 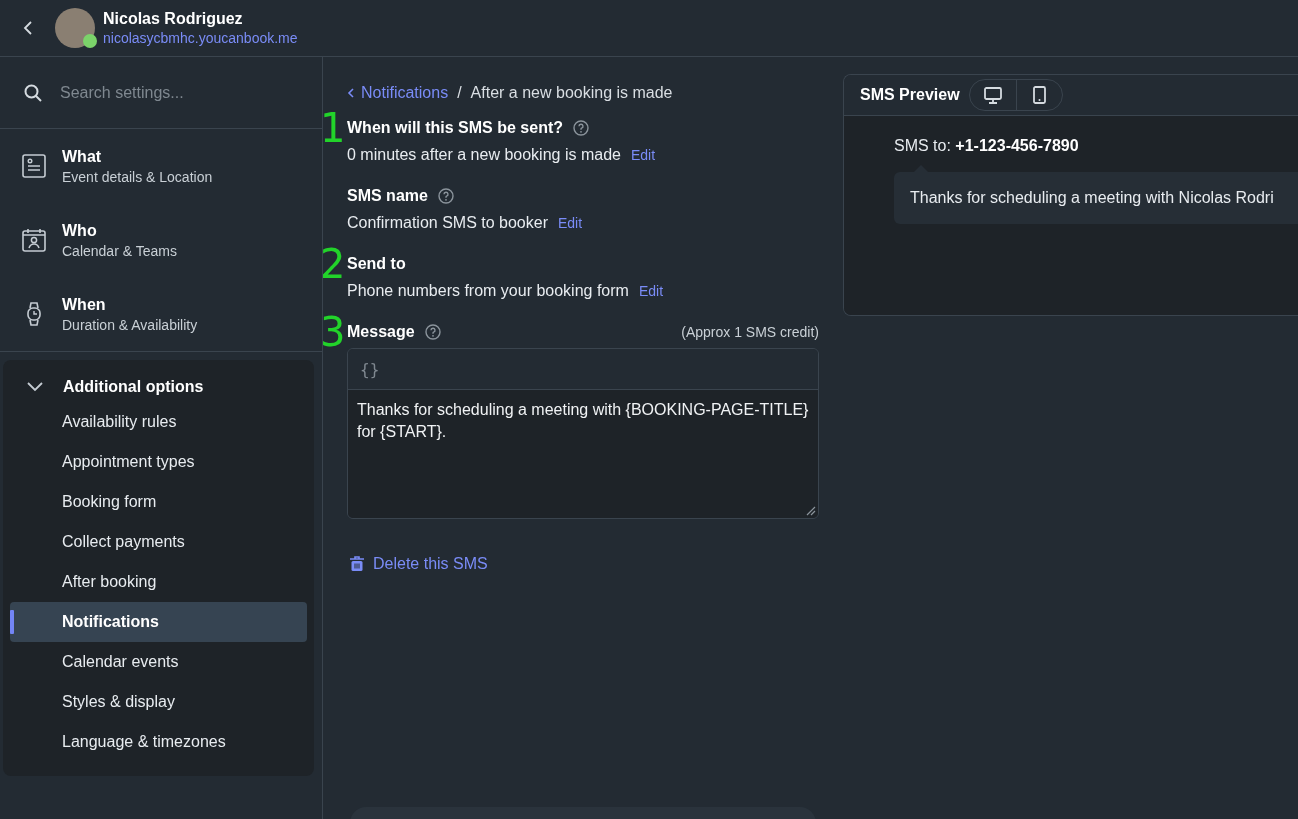 What do you see at coordinates (910, 95) in the screenshot?
I see `preview-title: SMS Preview` at bounding box center [910, 95].